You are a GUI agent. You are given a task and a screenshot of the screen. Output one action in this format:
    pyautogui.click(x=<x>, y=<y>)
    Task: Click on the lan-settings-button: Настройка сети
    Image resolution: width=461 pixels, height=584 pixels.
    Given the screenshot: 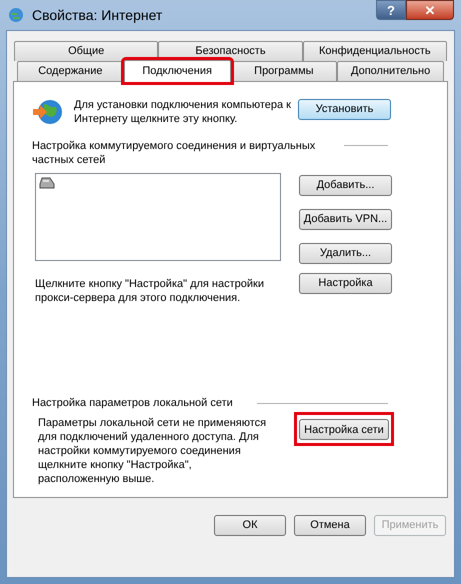 What is the action you would take?
    pyautogui.click(x=344, y=429)
    